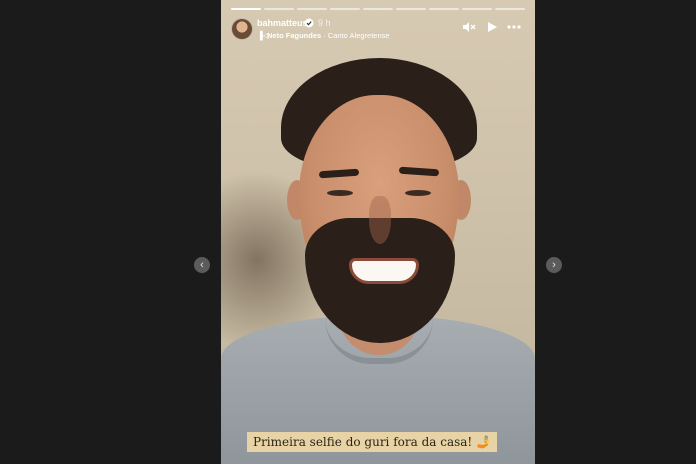 This screenshot has height=464, width=696. Describe the element at coordinates (309, 23) in the screenshot. I see `verified-badge-icon` at that location.